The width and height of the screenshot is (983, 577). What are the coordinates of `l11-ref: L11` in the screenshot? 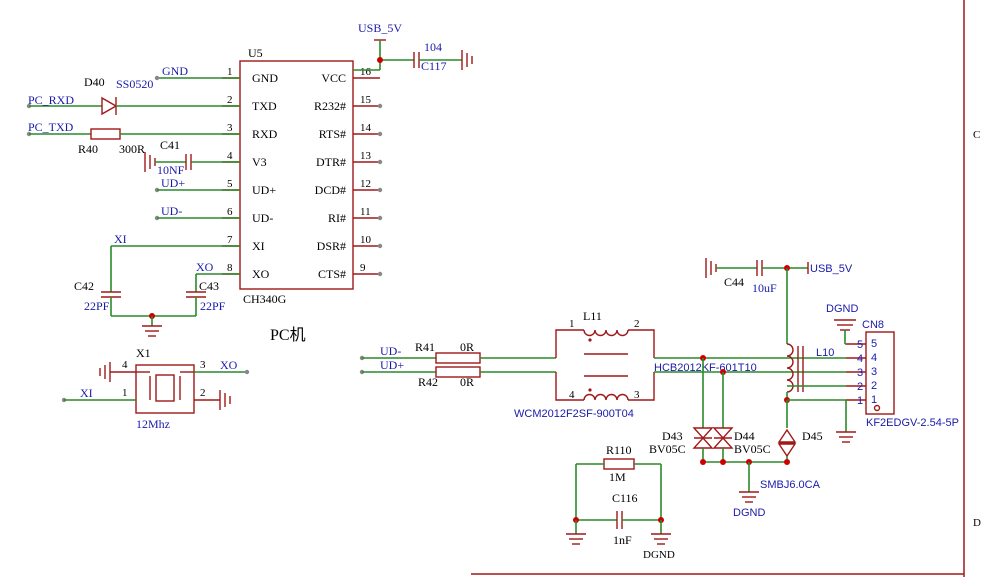 It's located at (592, 316).